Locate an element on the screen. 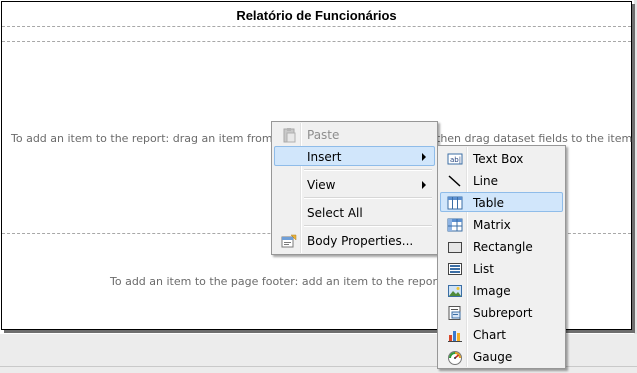 This screenshot has width=637, height=373. body-top-divider is located at coordinates (316, 41).